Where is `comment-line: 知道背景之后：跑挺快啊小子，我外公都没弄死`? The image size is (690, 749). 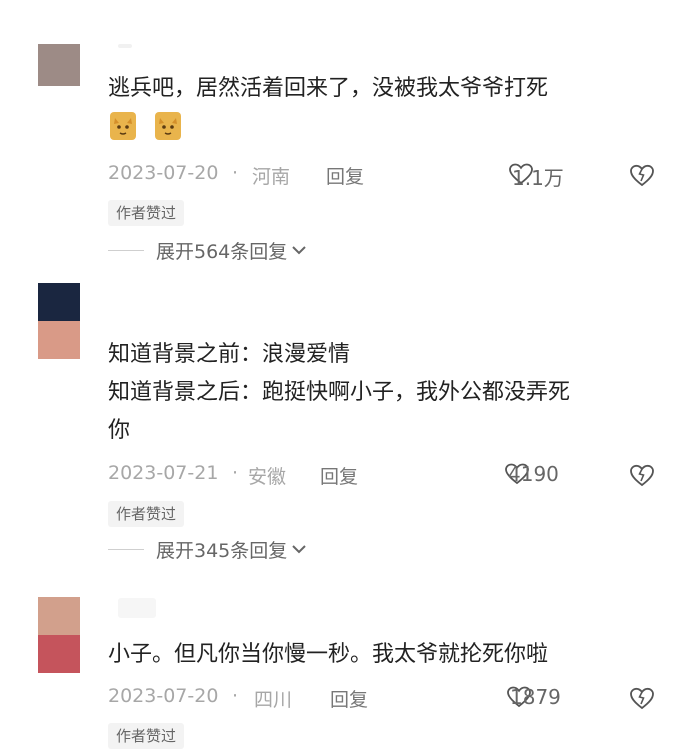
comment-line: 知道背景之后：跑挺快啊小子，我外公都没弄死 is located at coordinates (339, 392).